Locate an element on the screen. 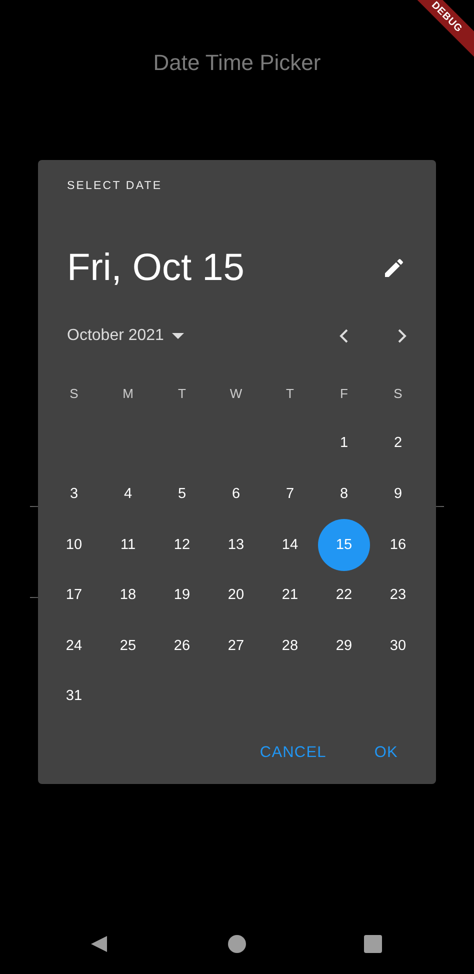  calendar-day: 21 is located at coordinates (290, 595).